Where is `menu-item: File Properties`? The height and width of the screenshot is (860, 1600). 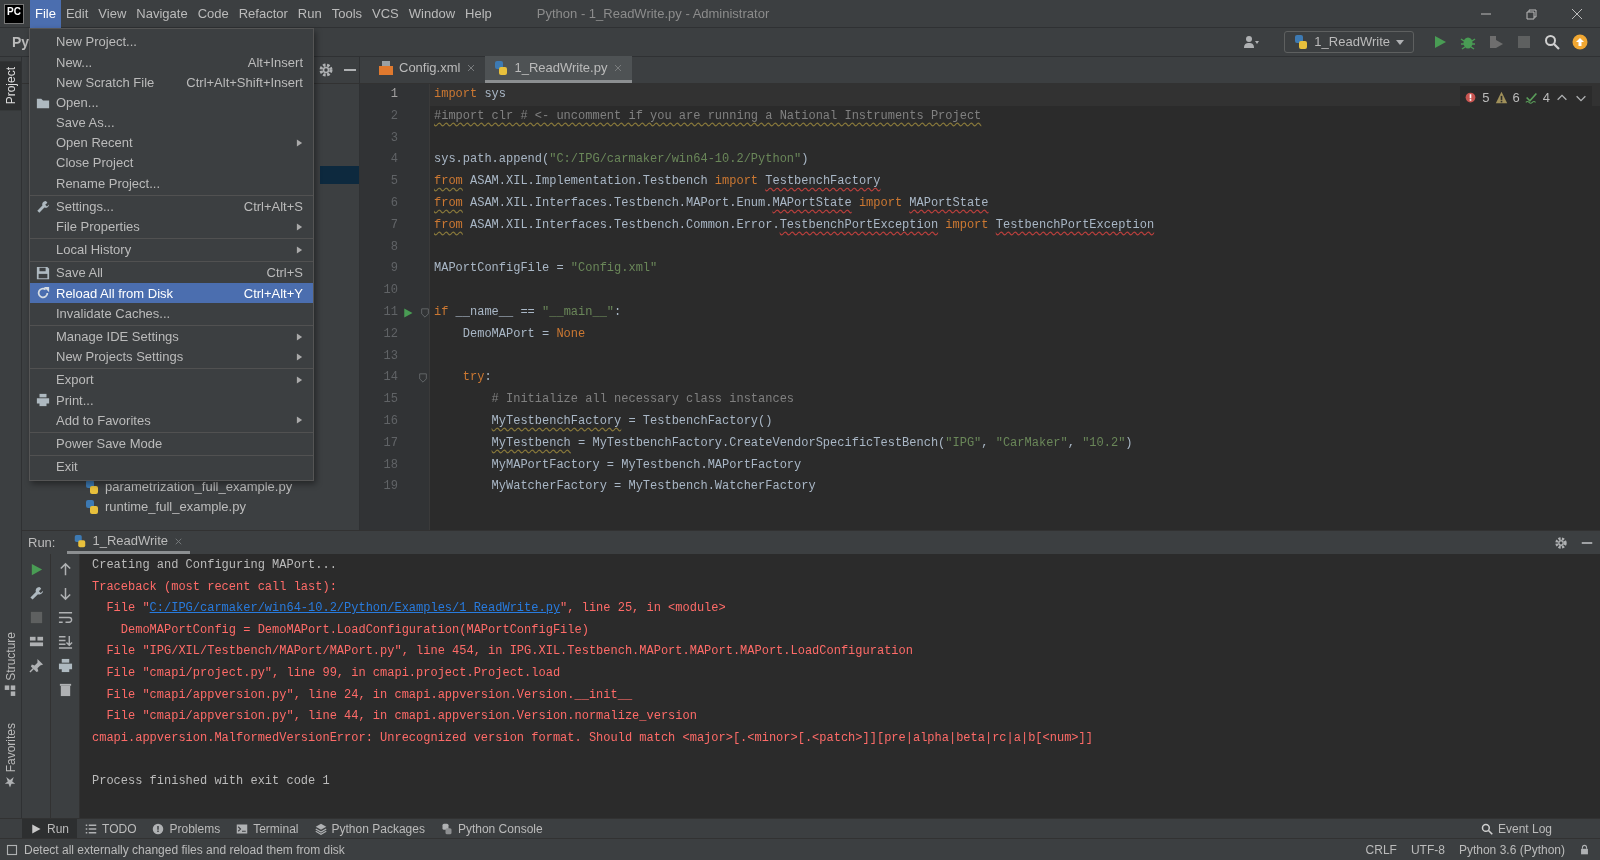
menu-item: File Properties is located at coordinates (171, 226).